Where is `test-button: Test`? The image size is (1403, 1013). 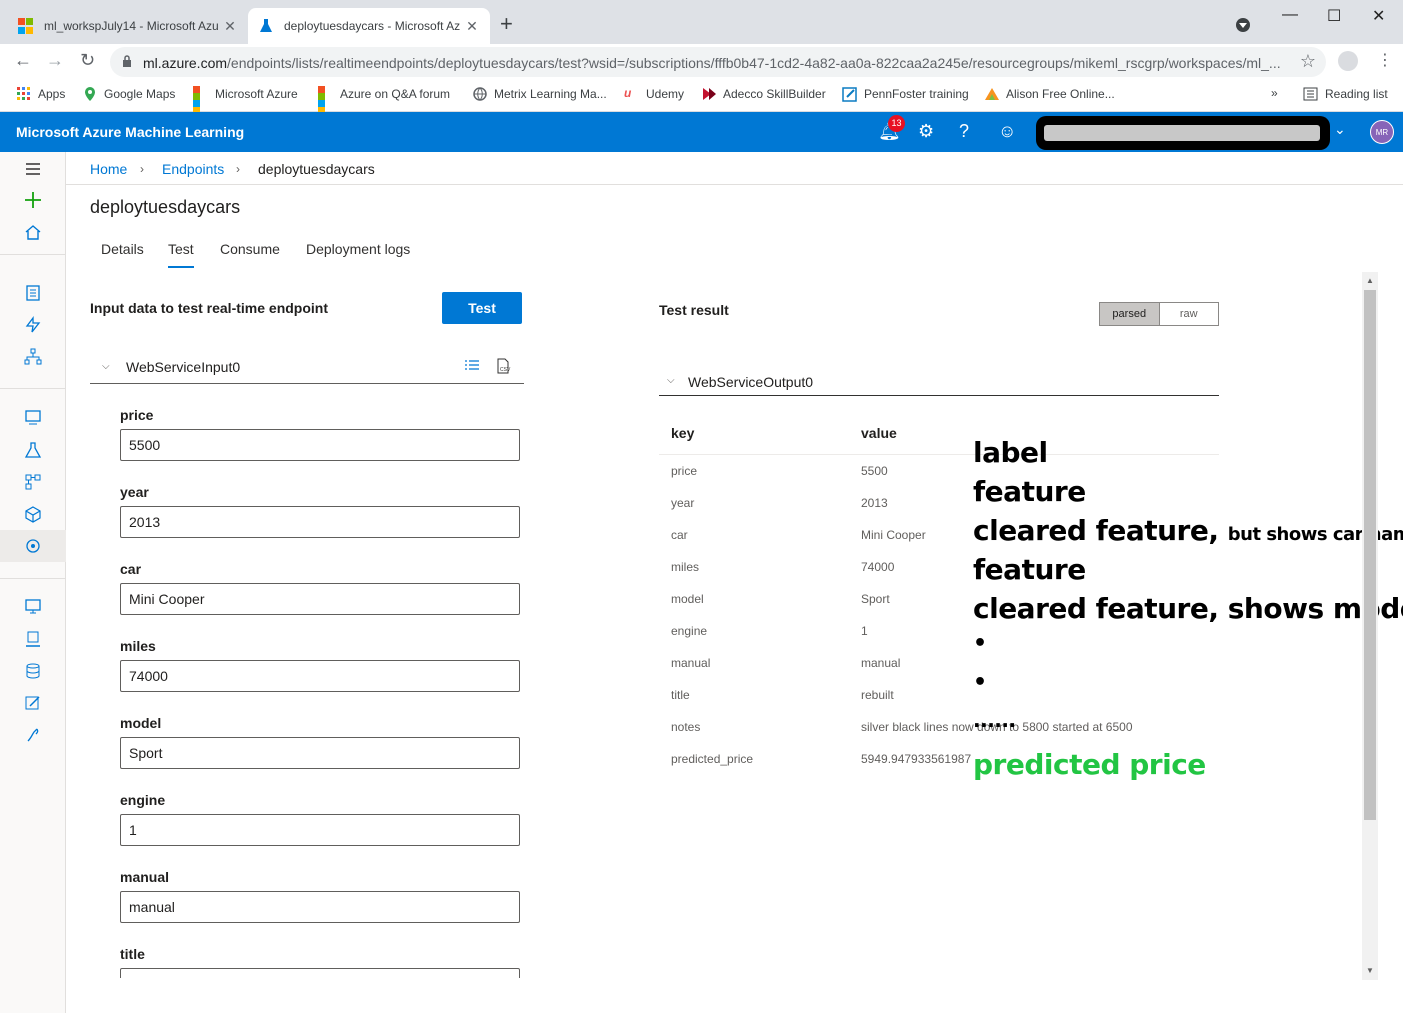
test-button: Test is located at coordinates (482, 308).